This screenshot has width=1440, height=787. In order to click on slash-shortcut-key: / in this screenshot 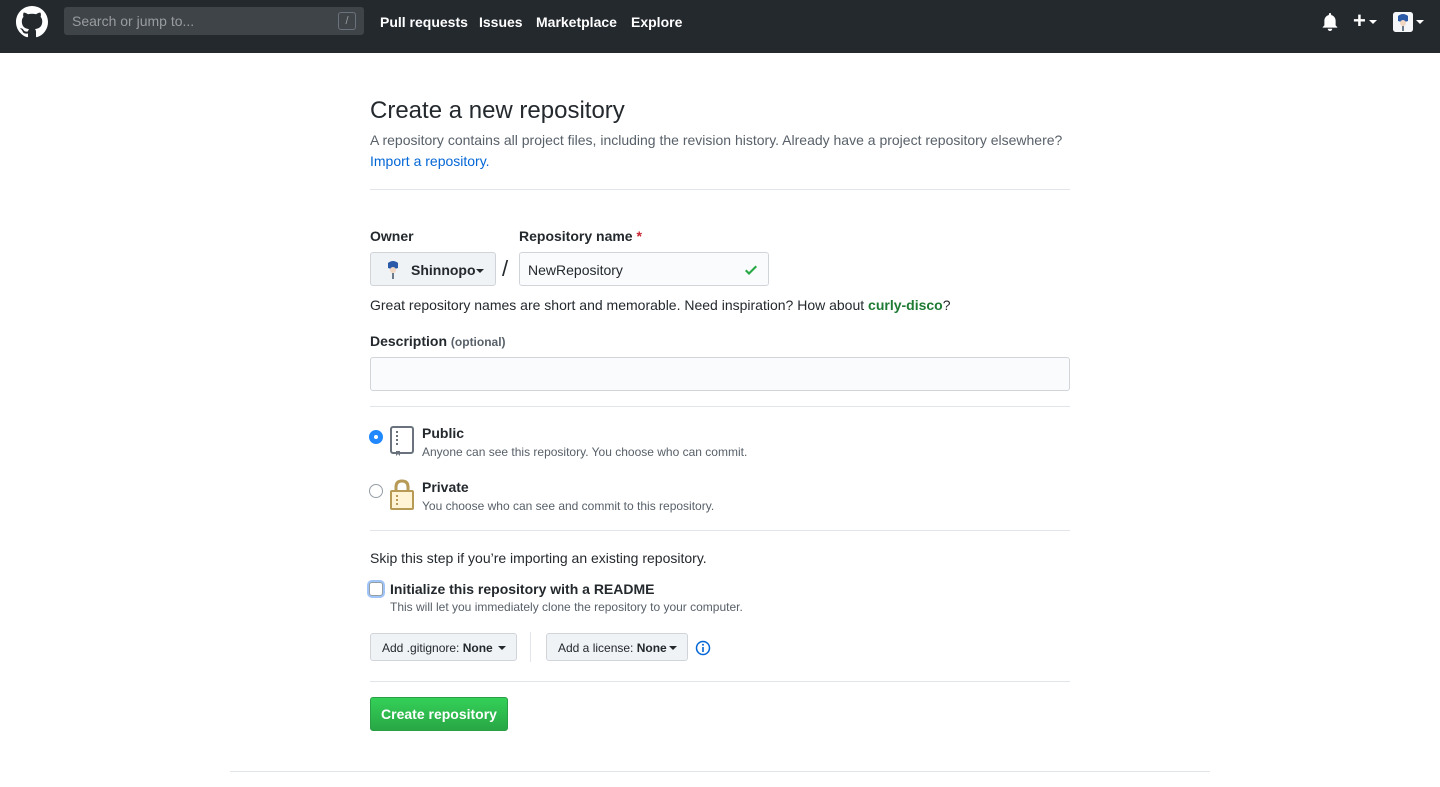, I will do `click(347, 21)`.